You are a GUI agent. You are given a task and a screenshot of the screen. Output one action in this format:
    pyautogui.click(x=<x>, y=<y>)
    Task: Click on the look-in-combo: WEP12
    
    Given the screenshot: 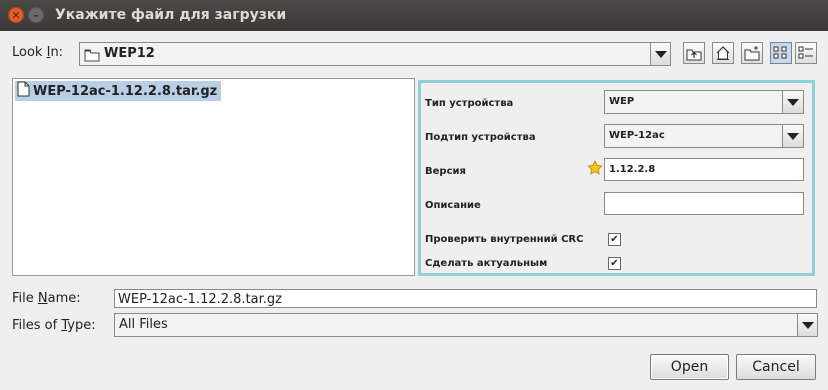 What is the action you would take?
    pyautogui.click(x=375, y=54)
    